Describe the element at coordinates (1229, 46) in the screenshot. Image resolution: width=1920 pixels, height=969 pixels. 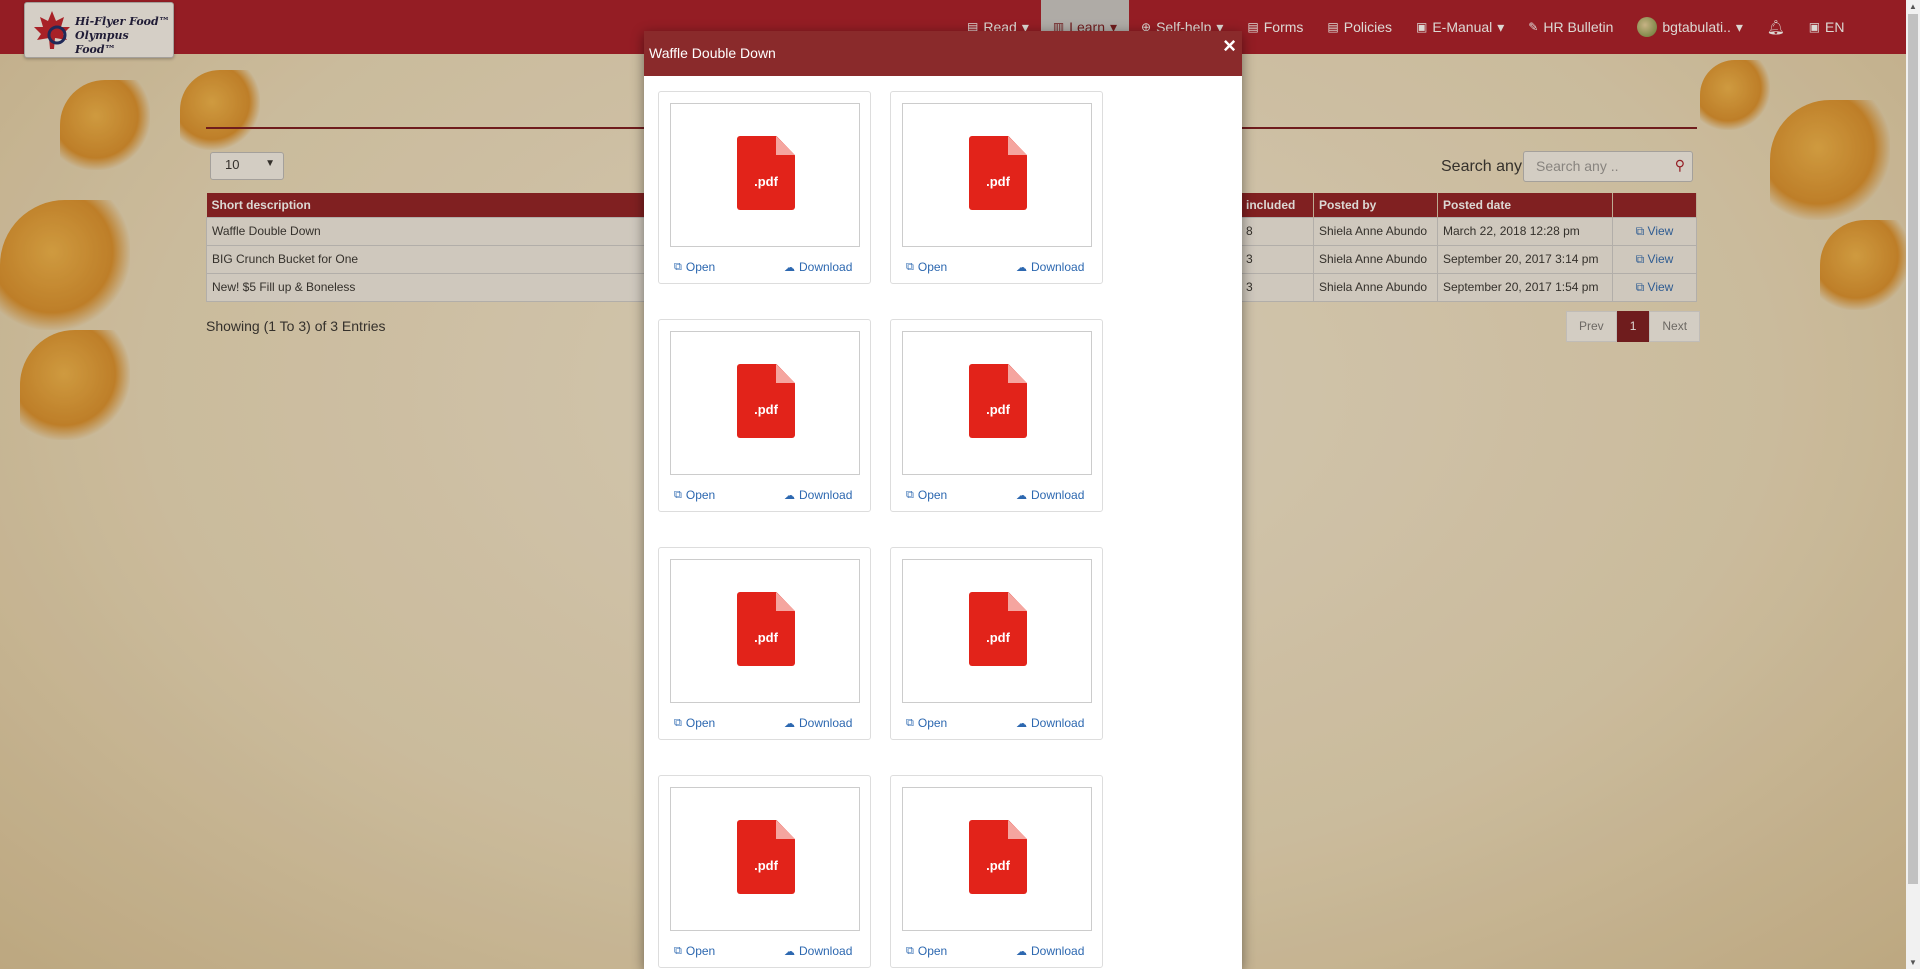
I see `close-button: ×` at that location.